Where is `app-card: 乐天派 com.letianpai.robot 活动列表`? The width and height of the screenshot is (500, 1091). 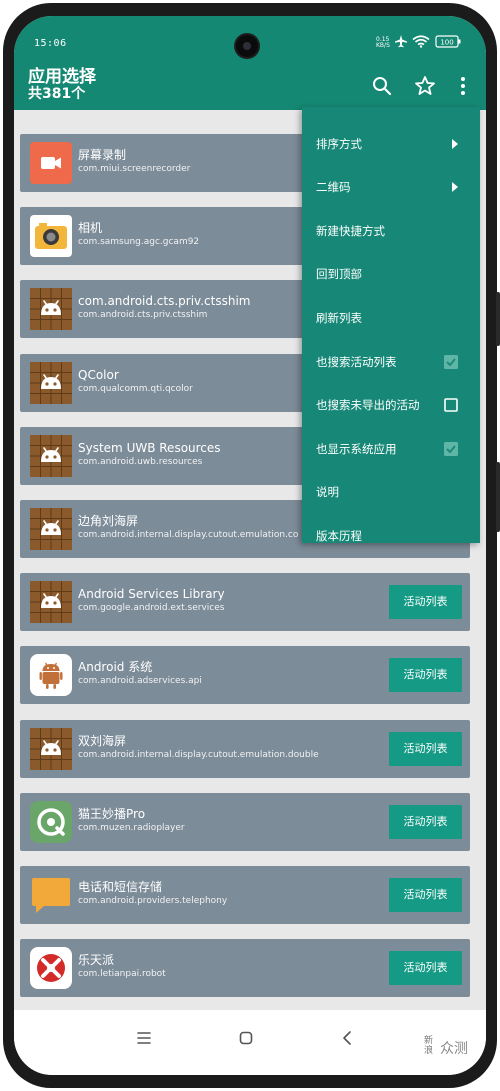
app-card: 乐天派 com.letianpai.robot 活动列表 is located at coordinates (245, 968).